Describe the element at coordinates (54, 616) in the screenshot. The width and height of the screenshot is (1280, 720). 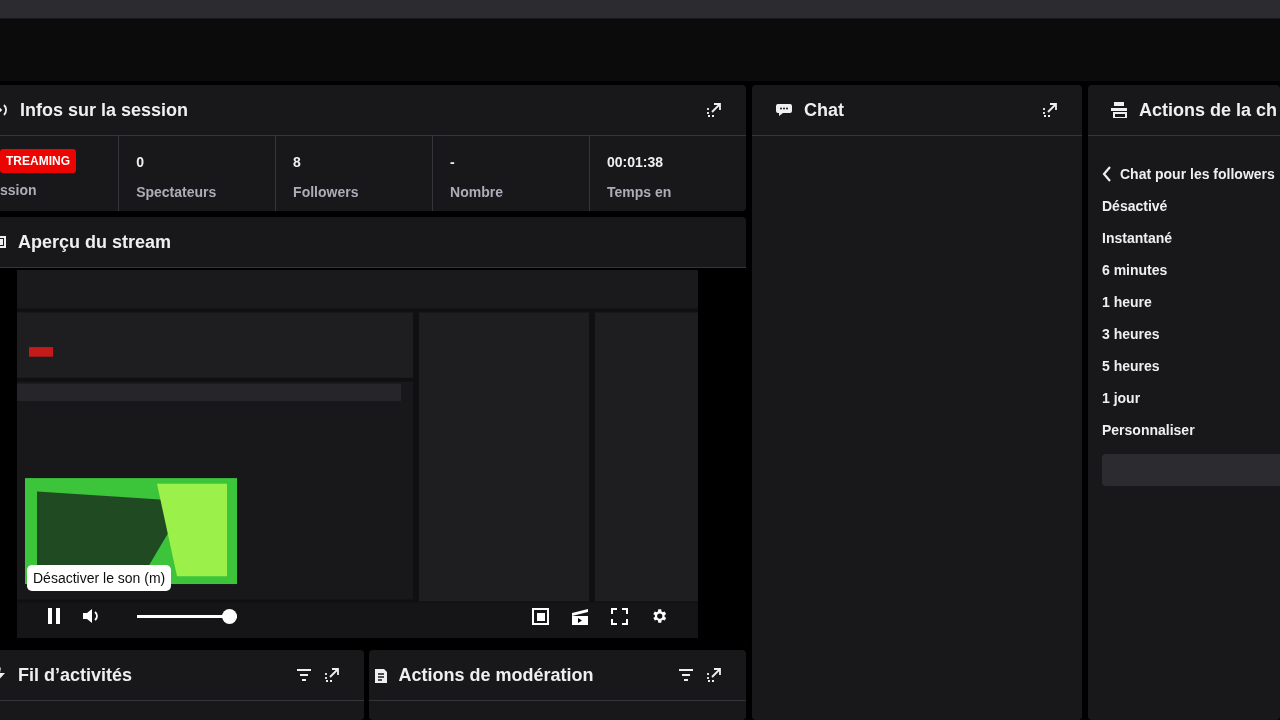
I see `pause-button` at that location.